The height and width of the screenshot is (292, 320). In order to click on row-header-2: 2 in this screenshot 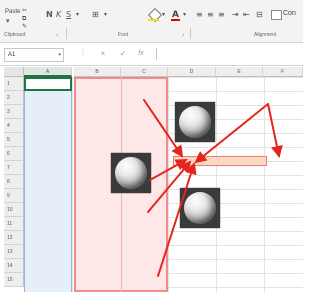, I will do `click(14, 98)`.